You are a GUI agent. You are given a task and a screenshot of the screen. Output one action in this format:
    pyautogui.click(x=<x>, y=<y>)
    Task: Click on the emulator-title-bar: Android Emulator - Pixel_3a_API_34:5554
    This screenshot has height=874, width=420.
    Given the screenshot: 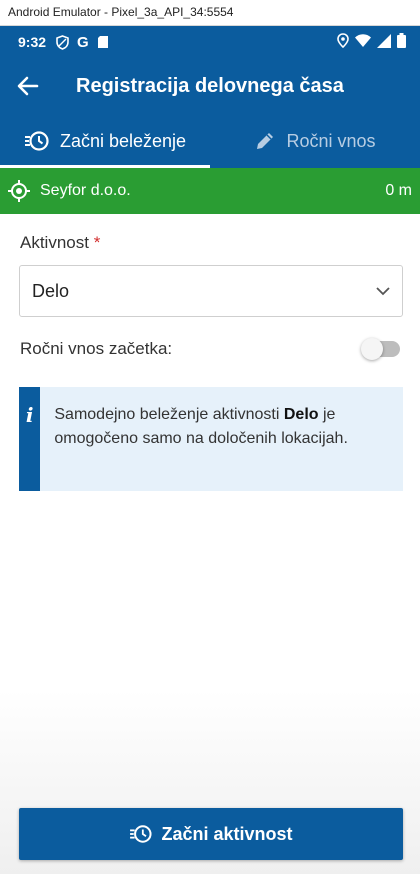 What is the action you would take?
    pyautogui.click(x=210, y=13)
    